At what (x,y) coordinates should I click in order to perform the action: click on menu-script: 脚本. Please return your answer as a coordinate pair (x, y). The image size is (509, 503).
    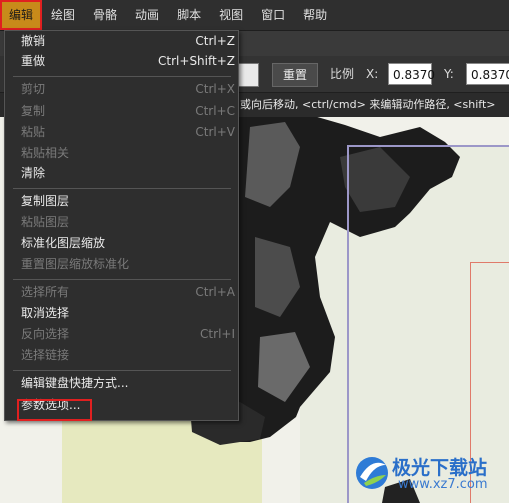
    Looking at the image, I should click on (189, 15).